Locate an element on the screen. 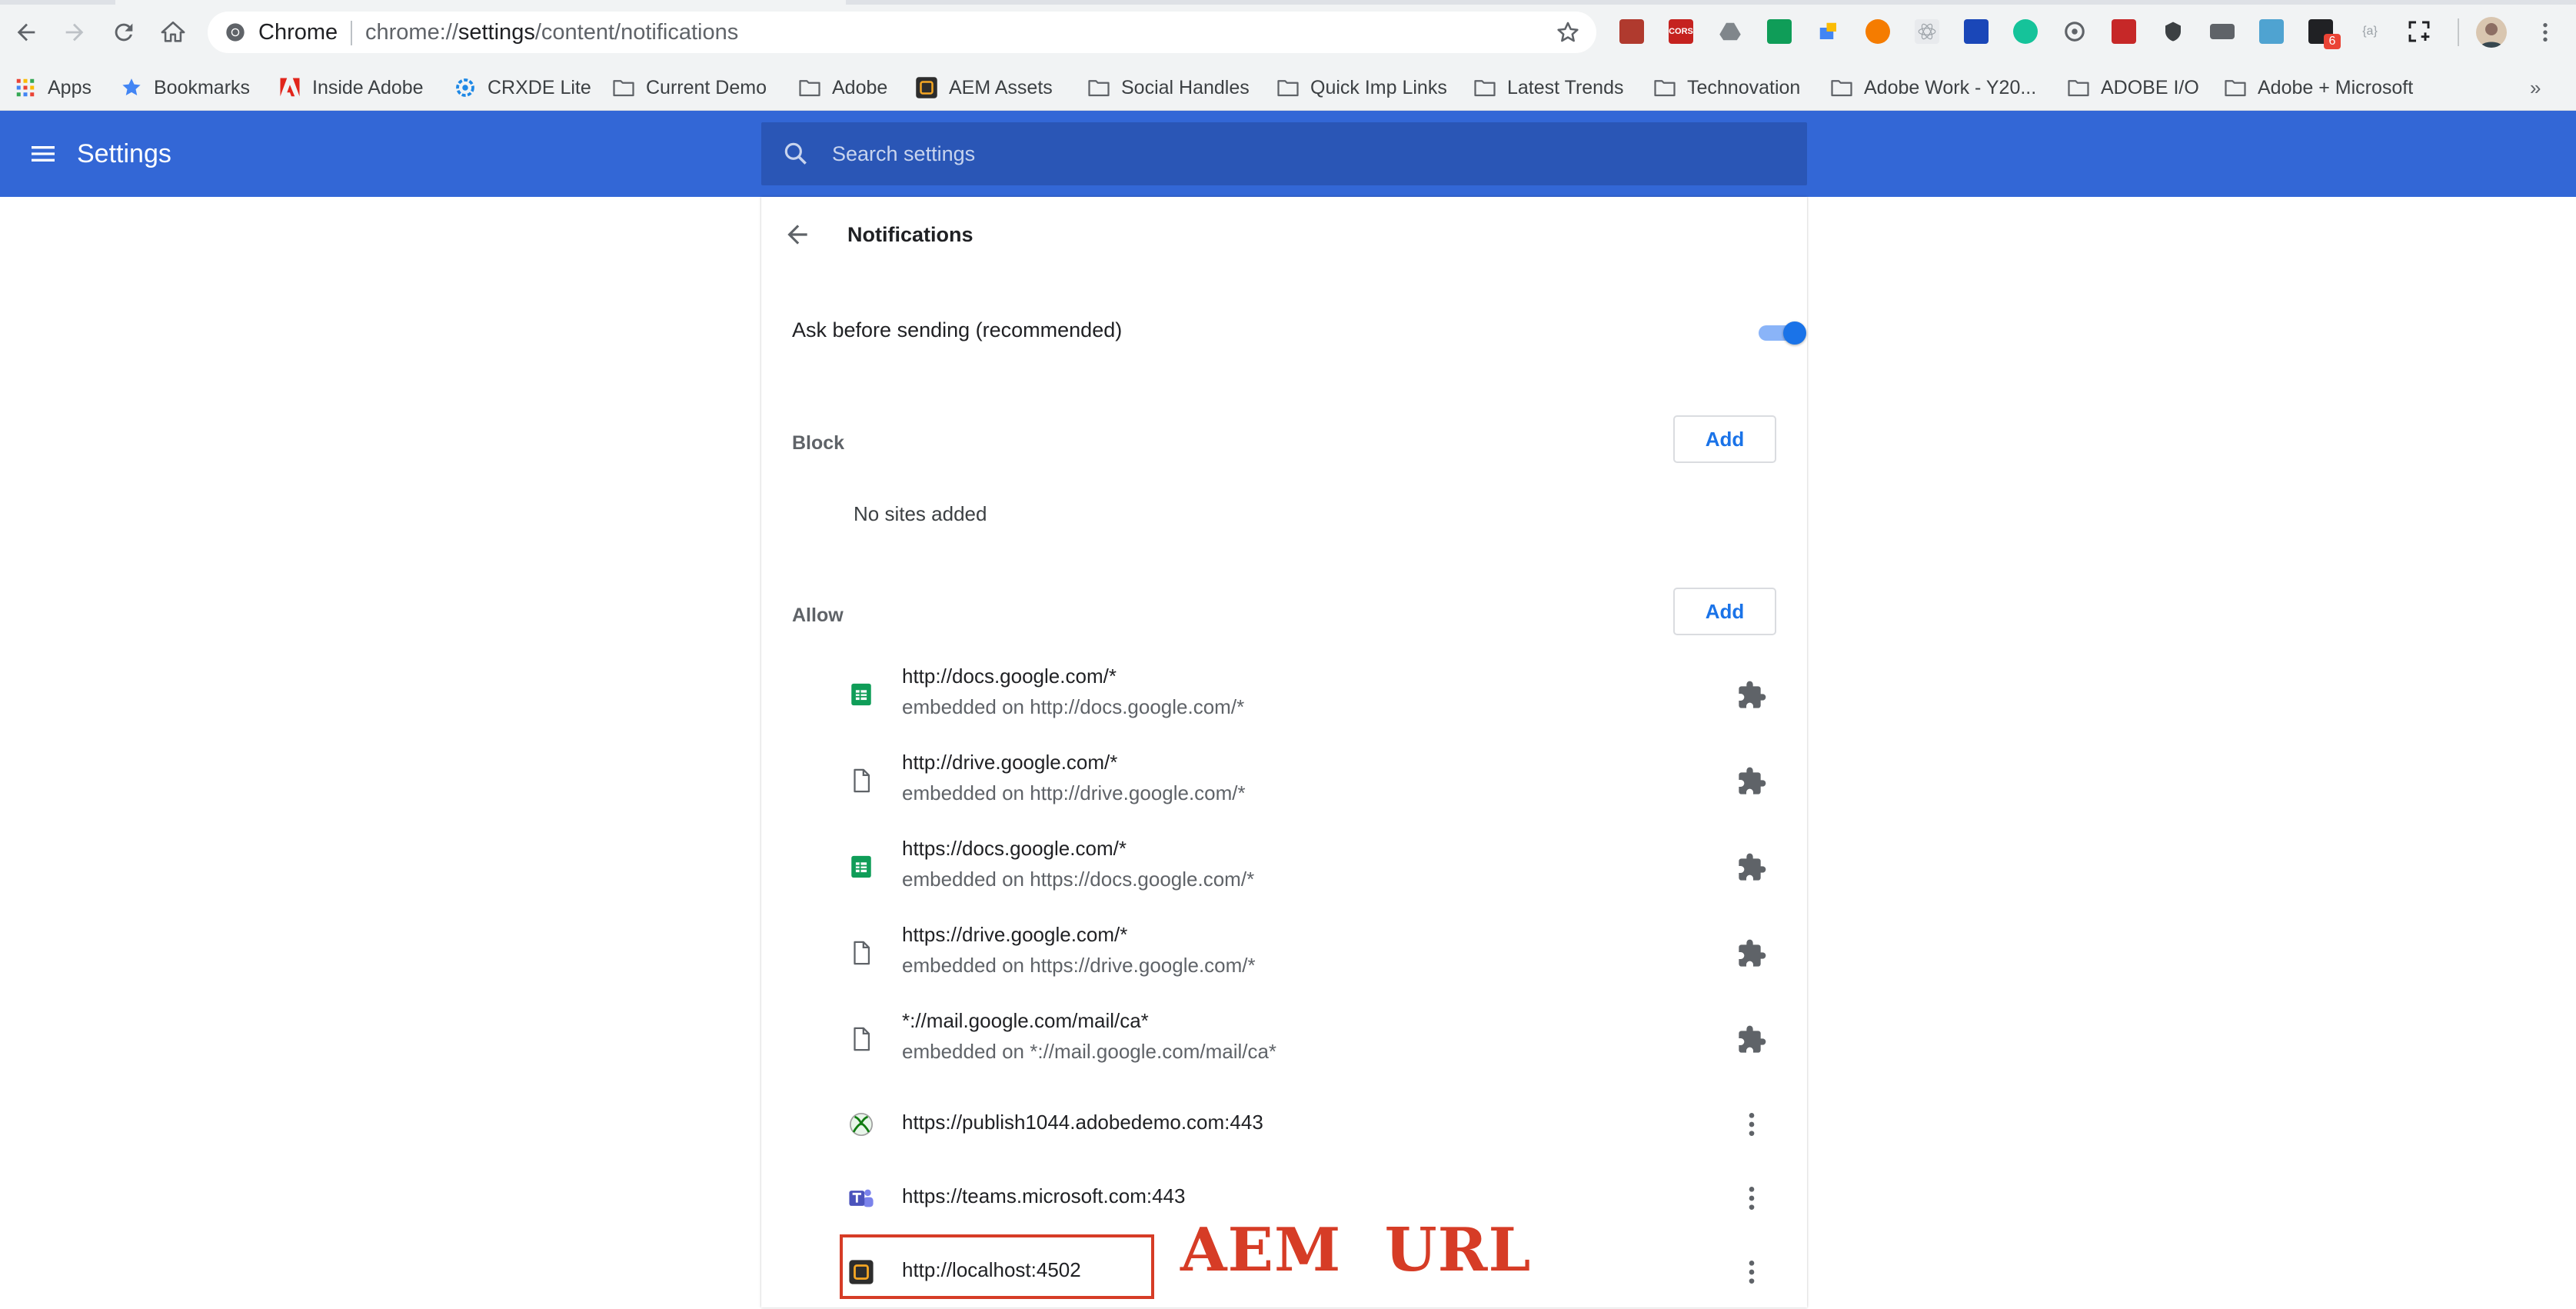 This screenshot has height=1309, width=2576. bookmarks-overflow-button: » is located at coordinates (2535, 88).